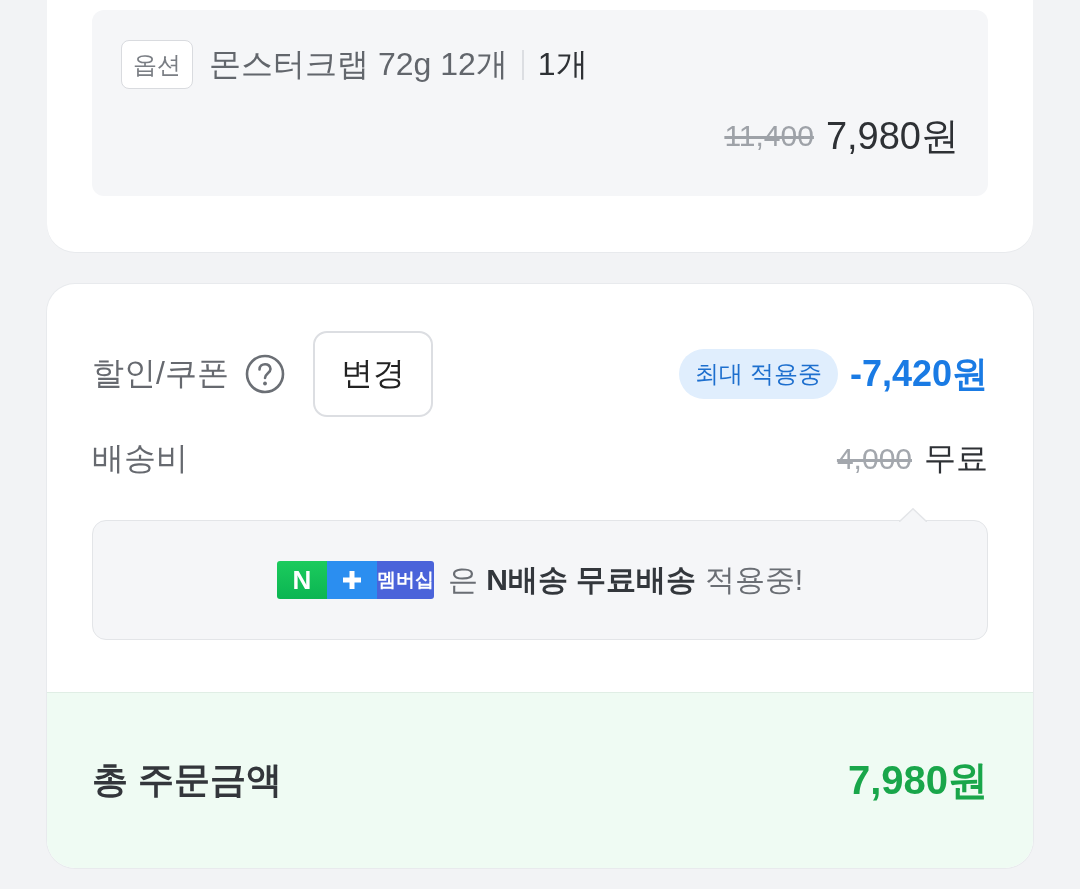 The height and width of the screenshot is (889, 1080). I want to click on plus-icon, so click(352, 580).